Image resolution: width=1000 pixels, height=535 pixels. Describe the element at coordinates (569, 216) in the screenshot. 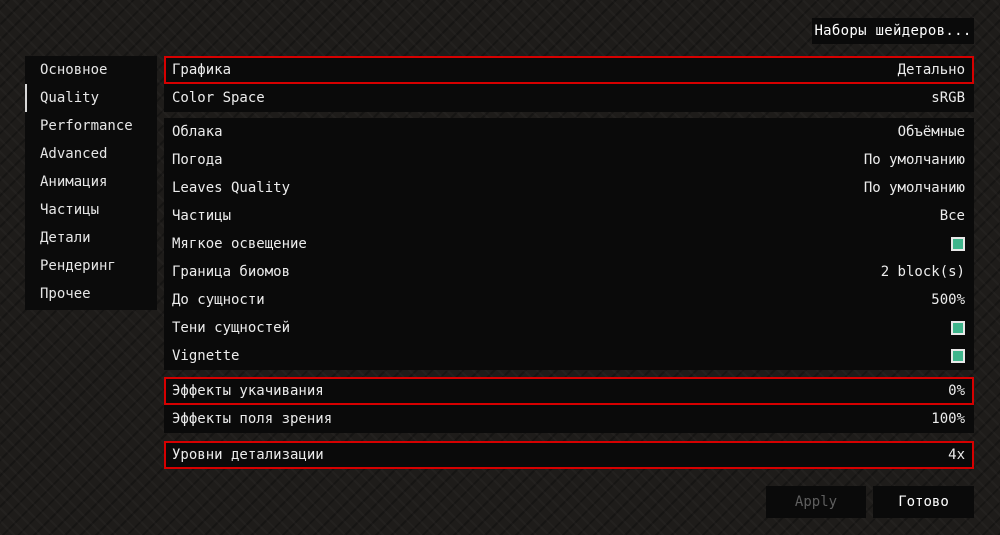

I see `setting-row-particles: Частицы Все` at that location.